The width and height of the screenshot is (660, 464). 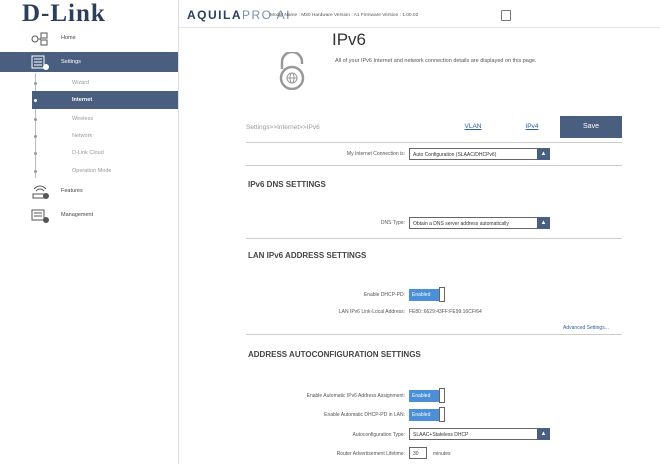 I want to click on sidebar-item-settings: Settings, so click(x=89, y=62).